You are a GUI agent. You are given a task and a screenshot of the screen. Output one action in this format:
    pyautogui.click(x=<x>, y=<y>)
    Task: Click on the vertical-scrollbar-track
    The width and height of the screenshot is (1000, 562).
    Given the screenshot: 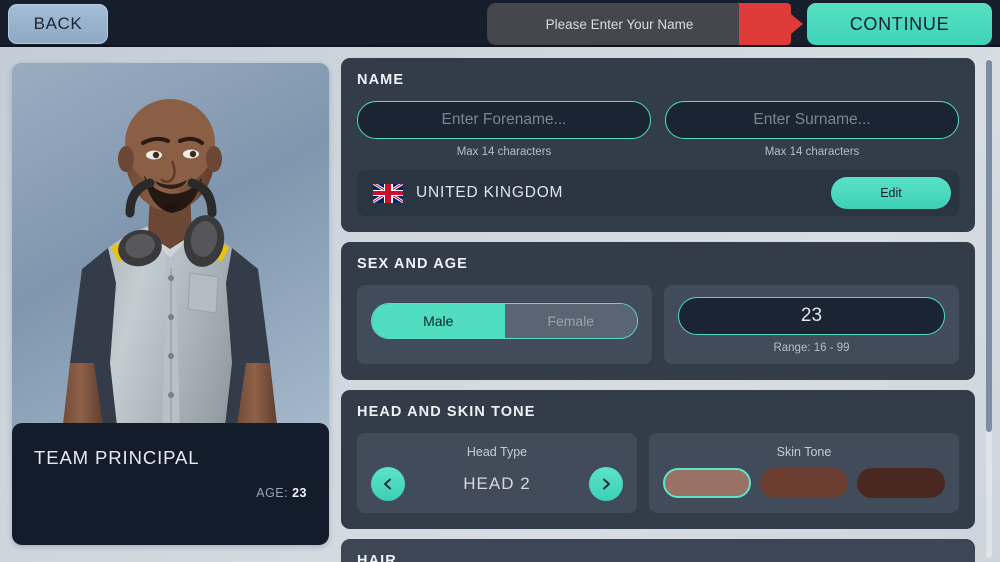 What is the action you would take?
    pyautogui.click(x=989, y=308)
    